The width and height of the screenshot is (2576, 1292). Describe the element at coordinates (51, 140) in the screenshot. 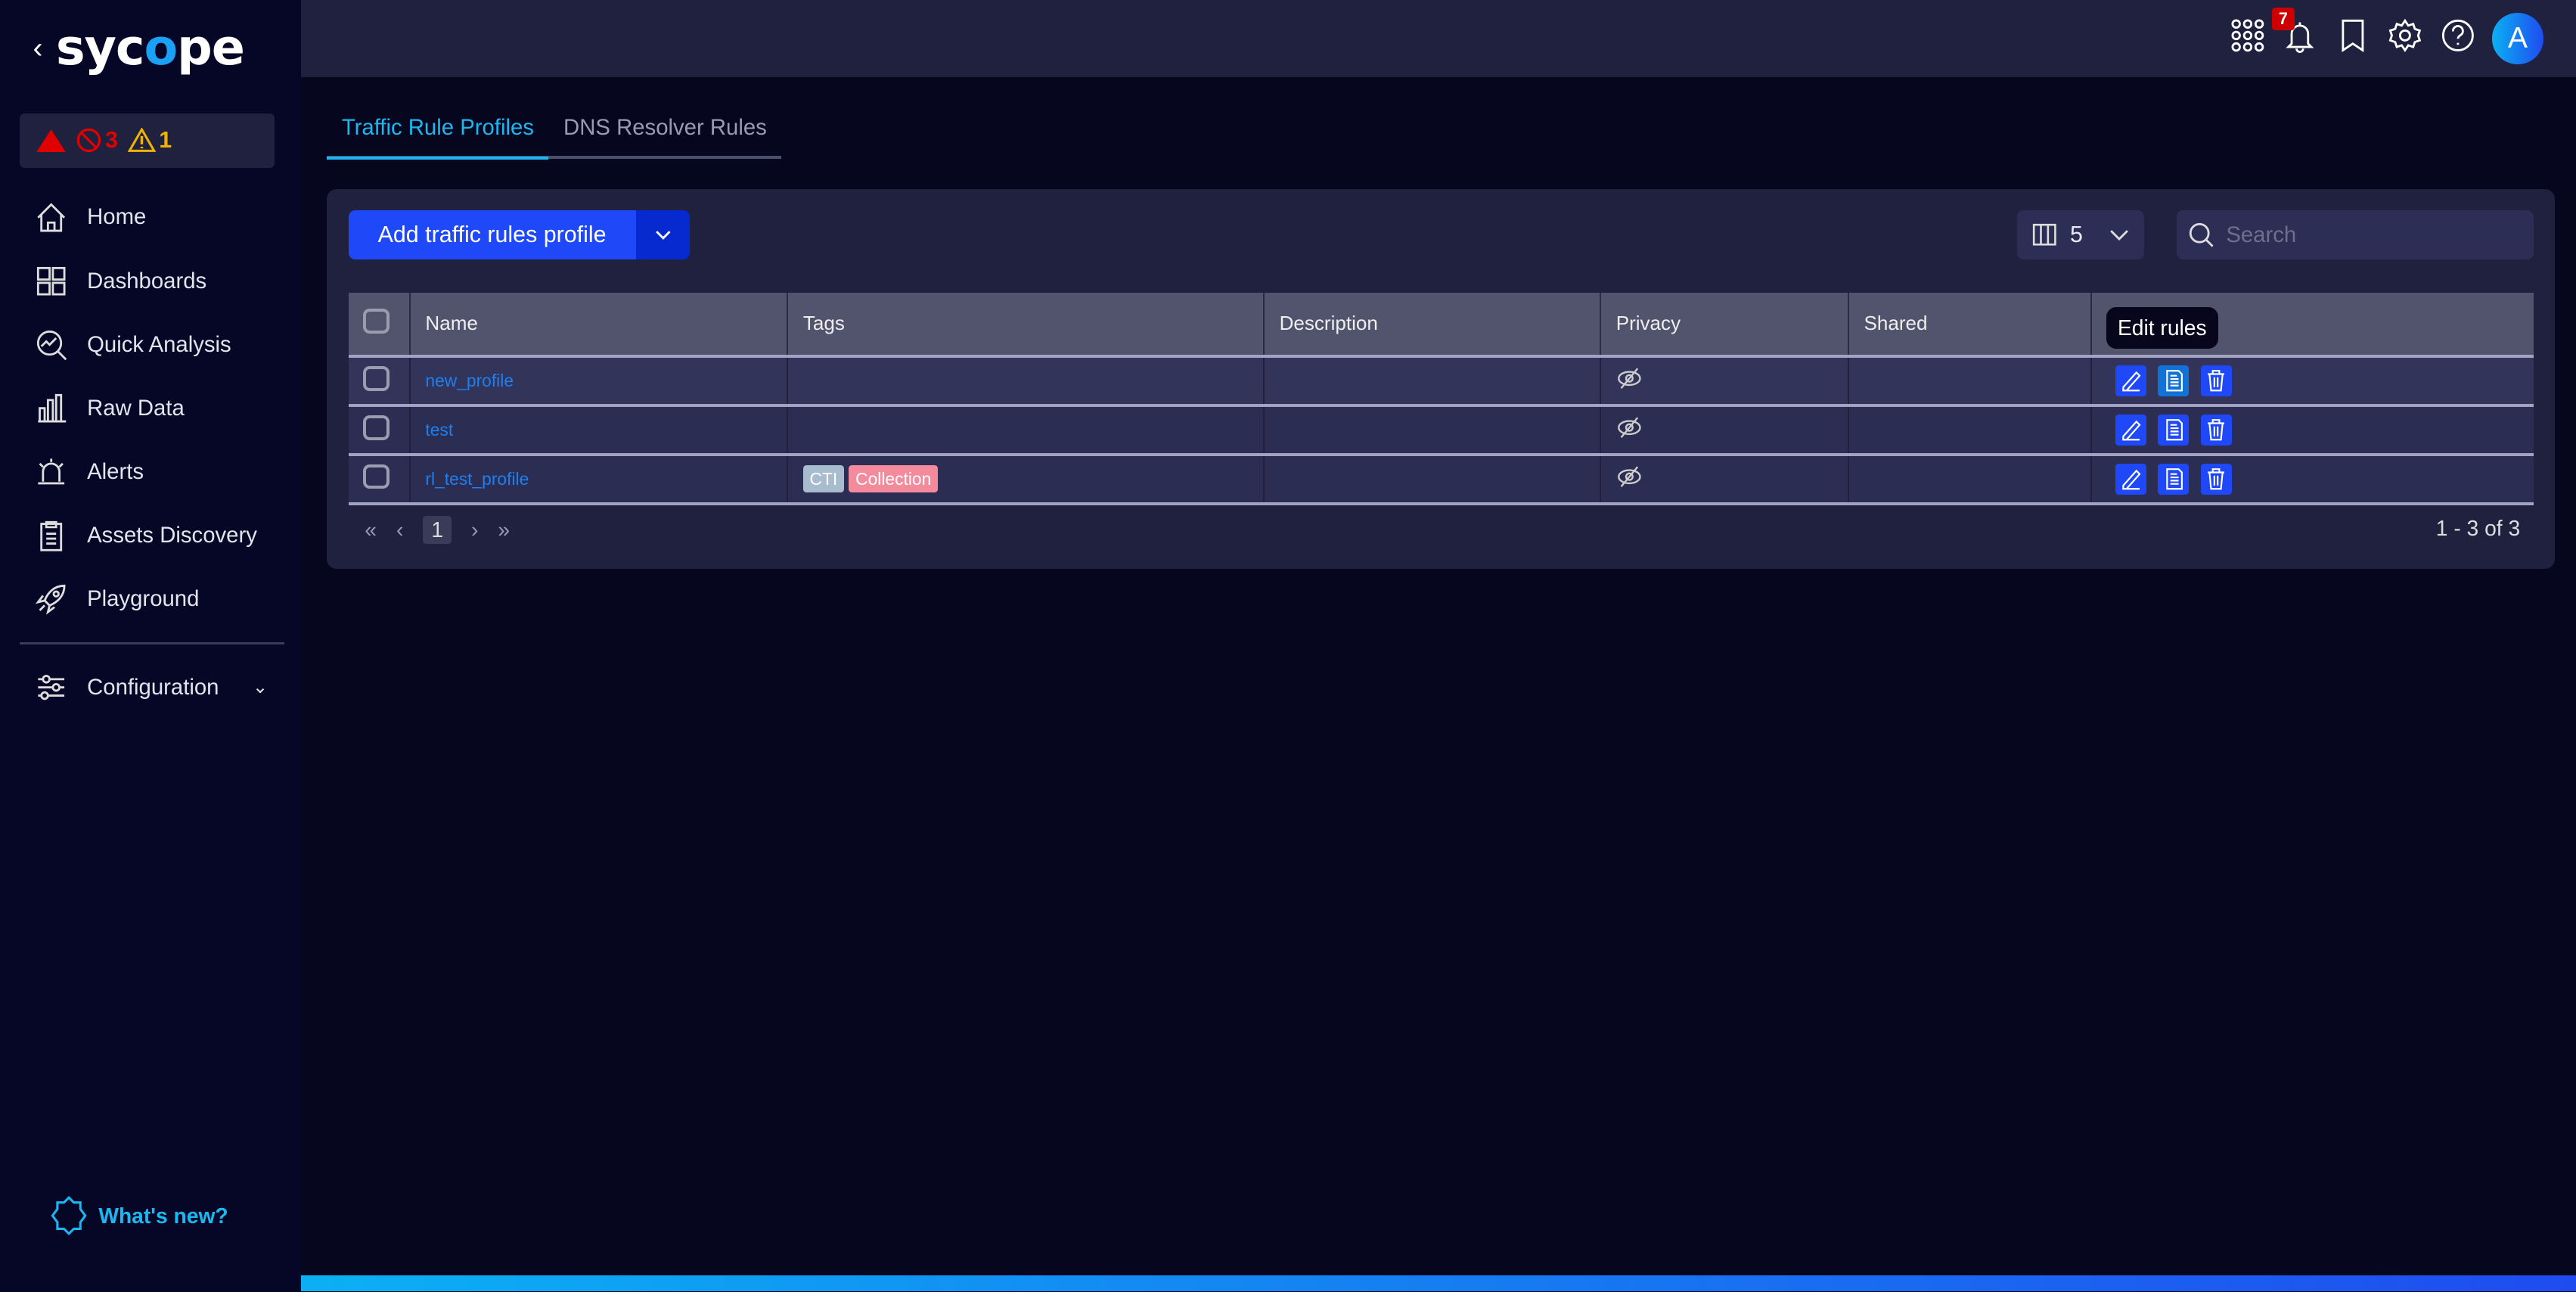

I see `triangle-icon` at that location.